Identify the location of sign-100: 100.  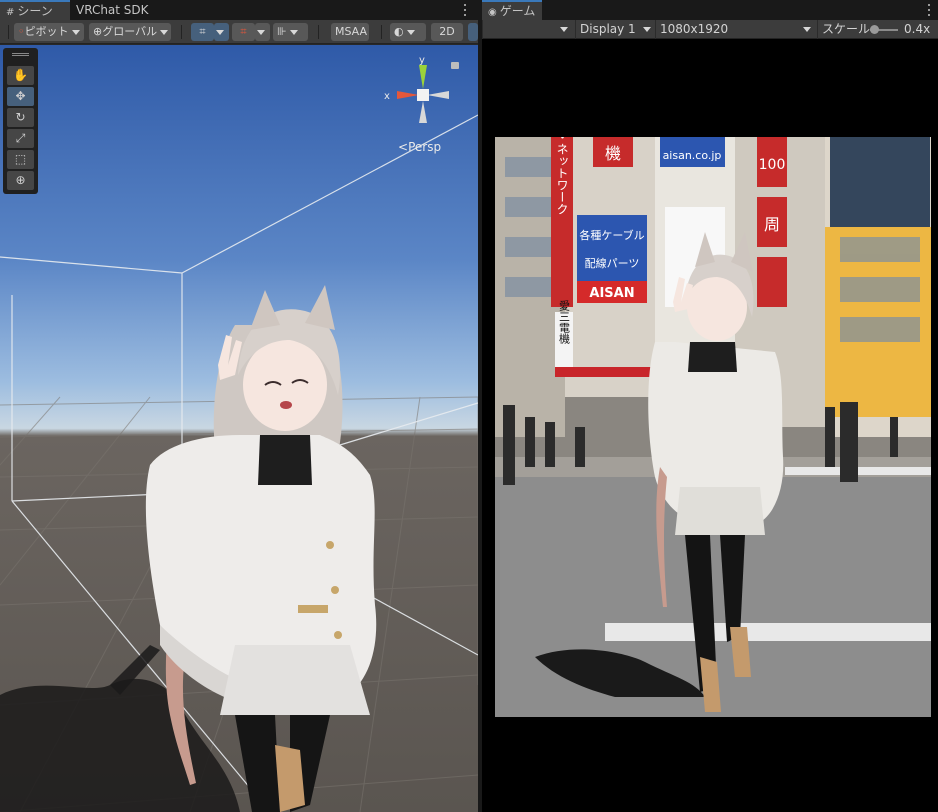
(772, 165).